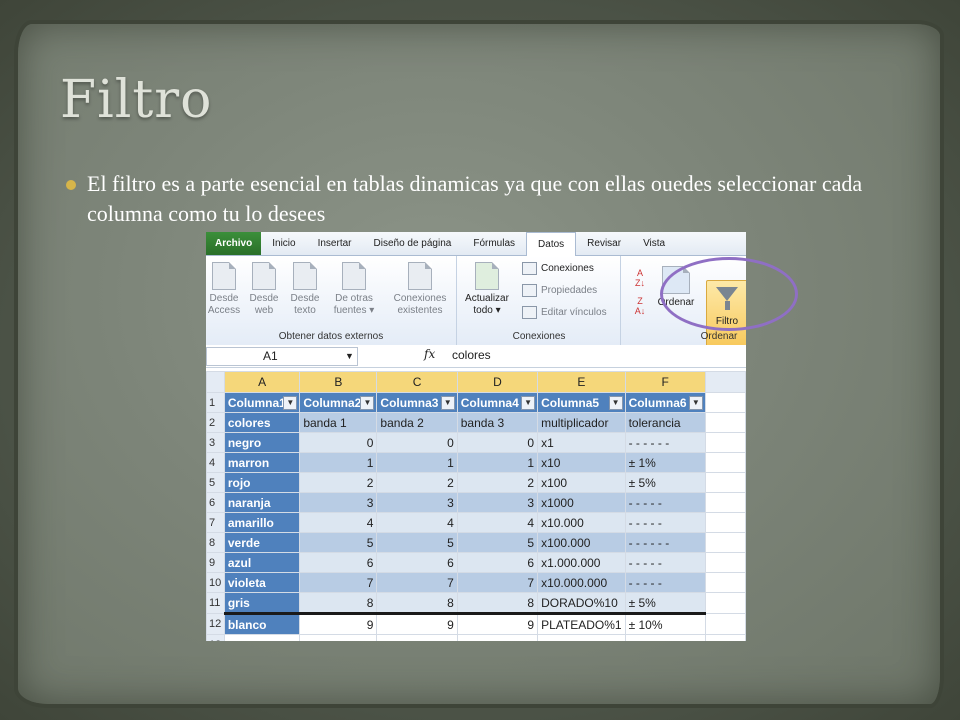 This screenshot has height=720, width=960. Describe the element at coordinates (413, 243) in the screenshot. I see `tab-diseno-pagina: Diseño de página` at that location.